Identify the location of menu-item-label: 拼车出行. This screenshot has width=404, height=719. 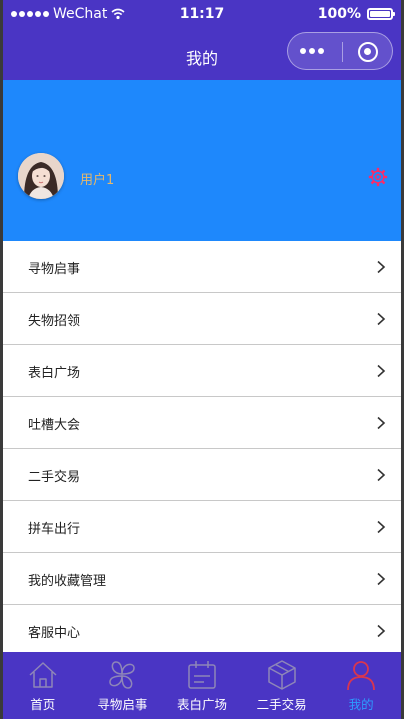
(54, 529).